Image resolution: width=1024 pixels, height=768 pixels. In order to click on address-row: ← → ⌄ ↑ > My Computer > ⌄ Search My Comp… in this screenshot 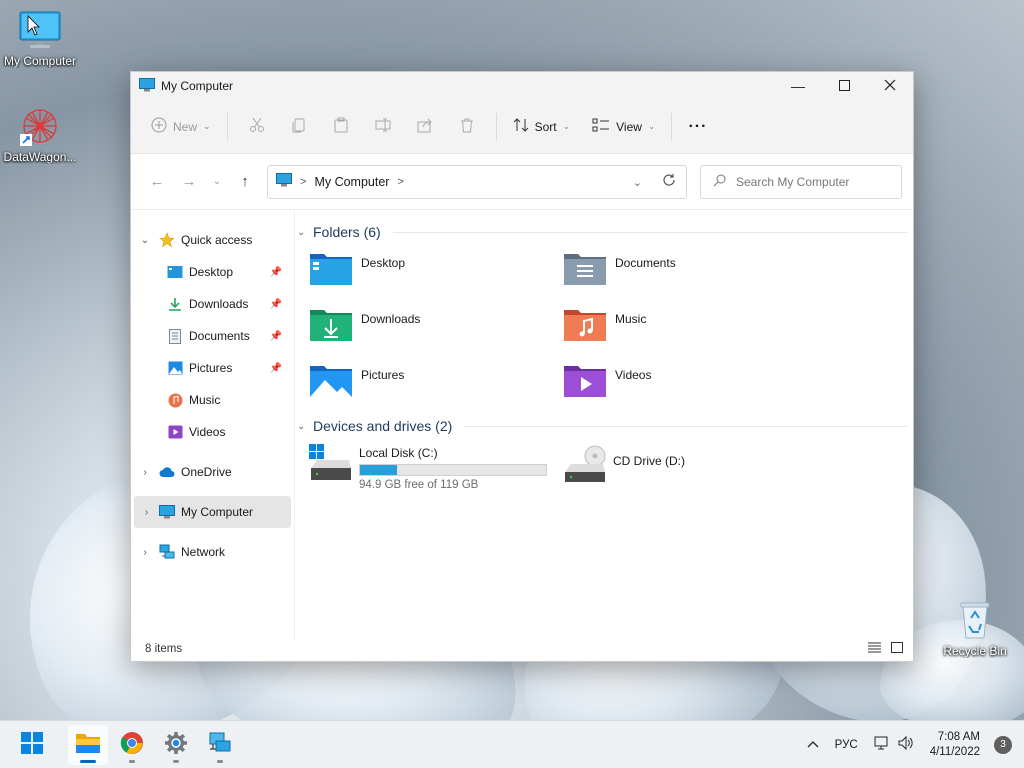, I will do `click(522, 182)`.